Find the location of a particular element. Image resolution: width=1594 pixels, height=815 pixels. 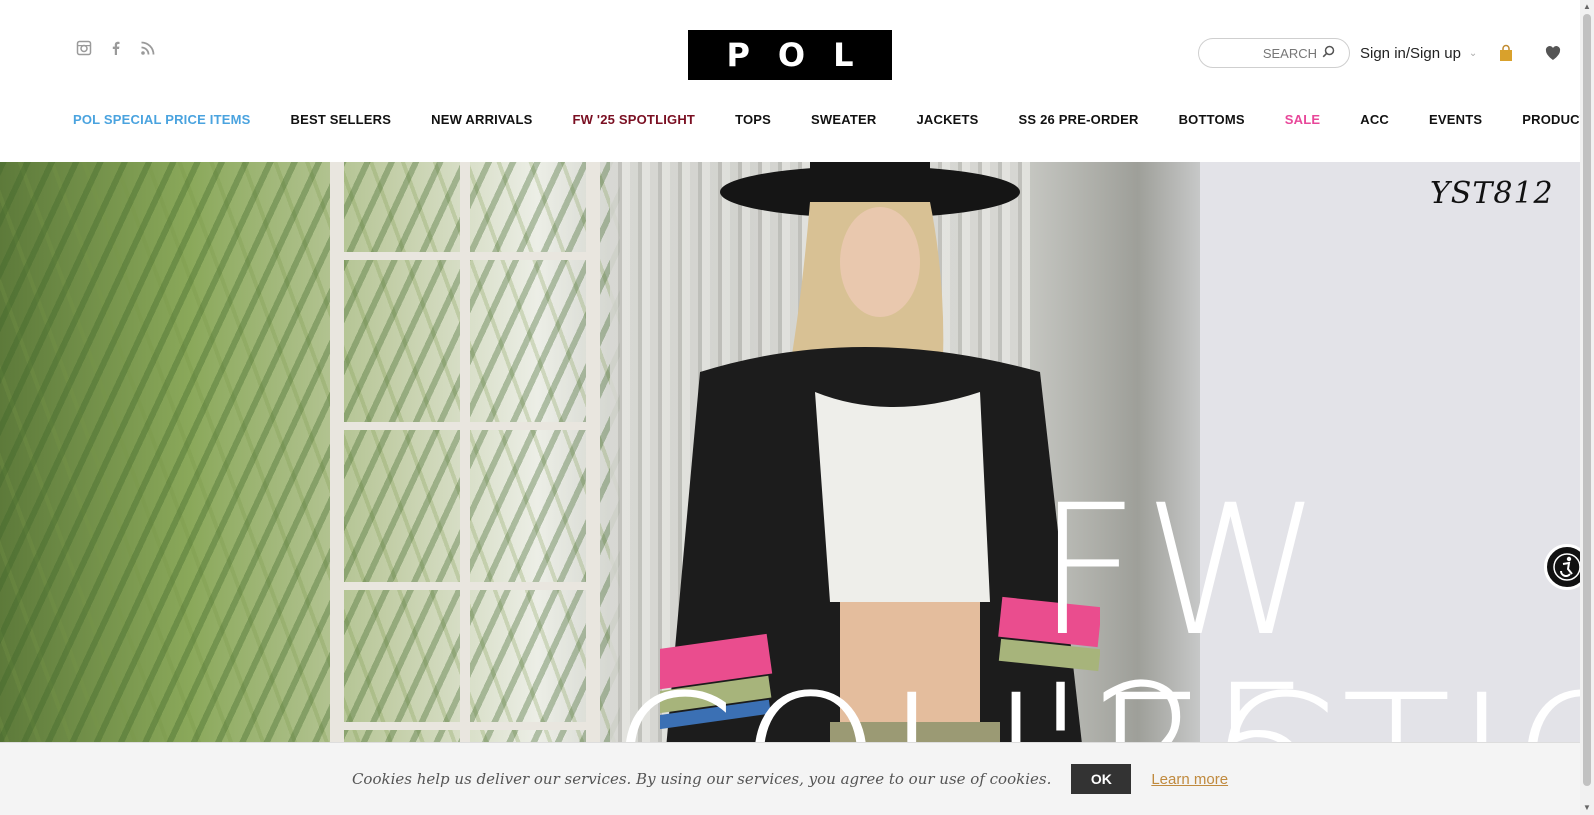

search-input: SEARCH is located at coordinates (1274, 53).